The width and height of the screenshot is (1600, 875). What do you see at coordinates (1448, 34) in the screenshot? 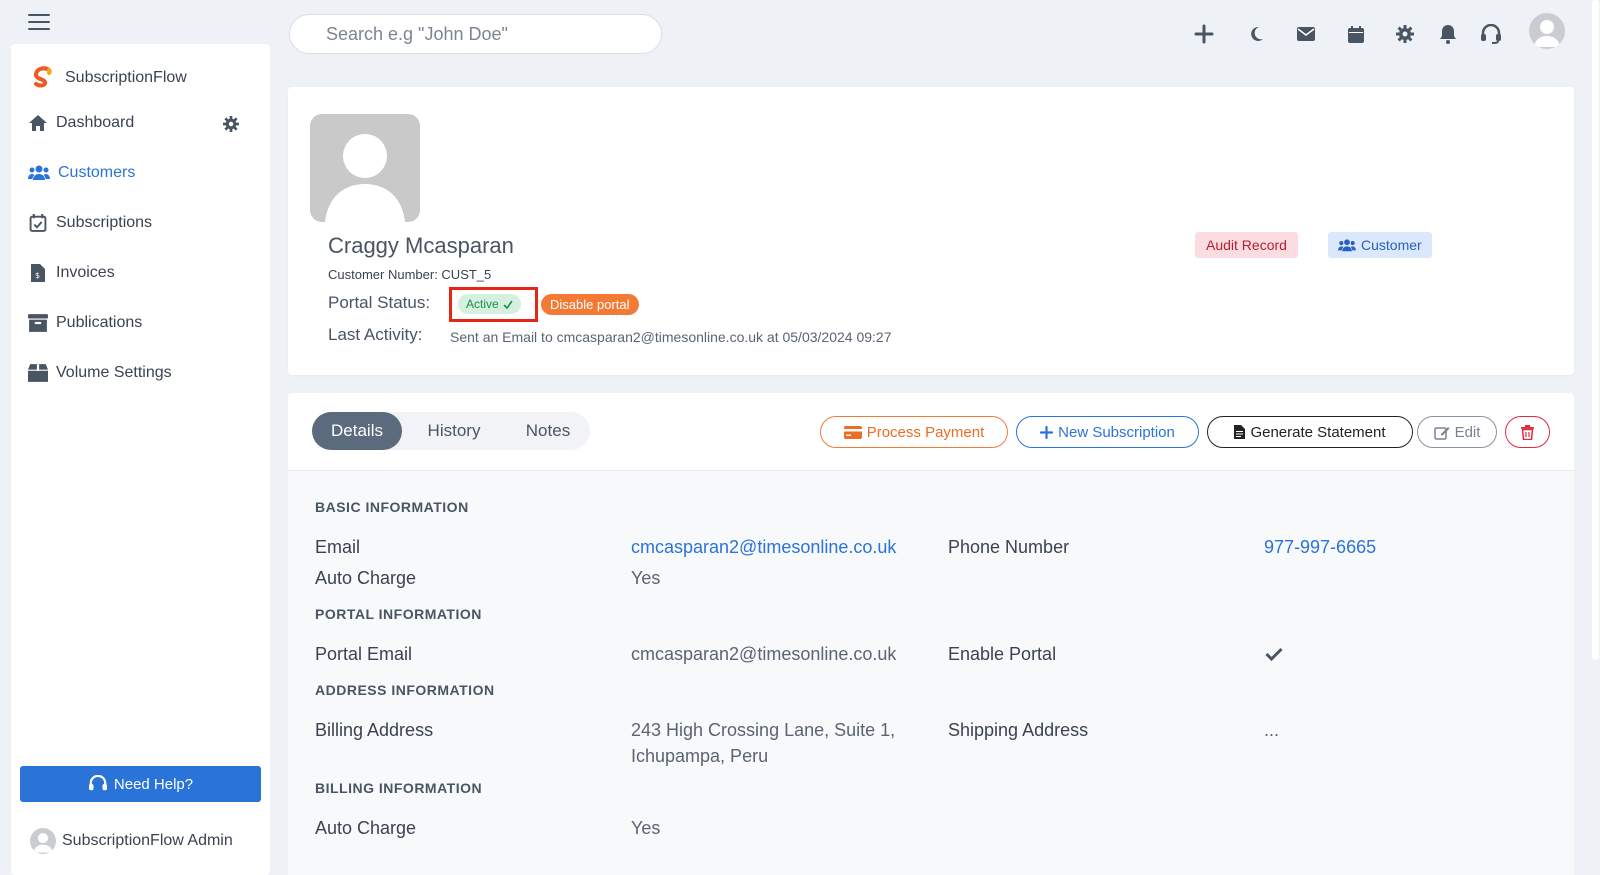
I see `bell-icon` at bounding box center [1448, 34].